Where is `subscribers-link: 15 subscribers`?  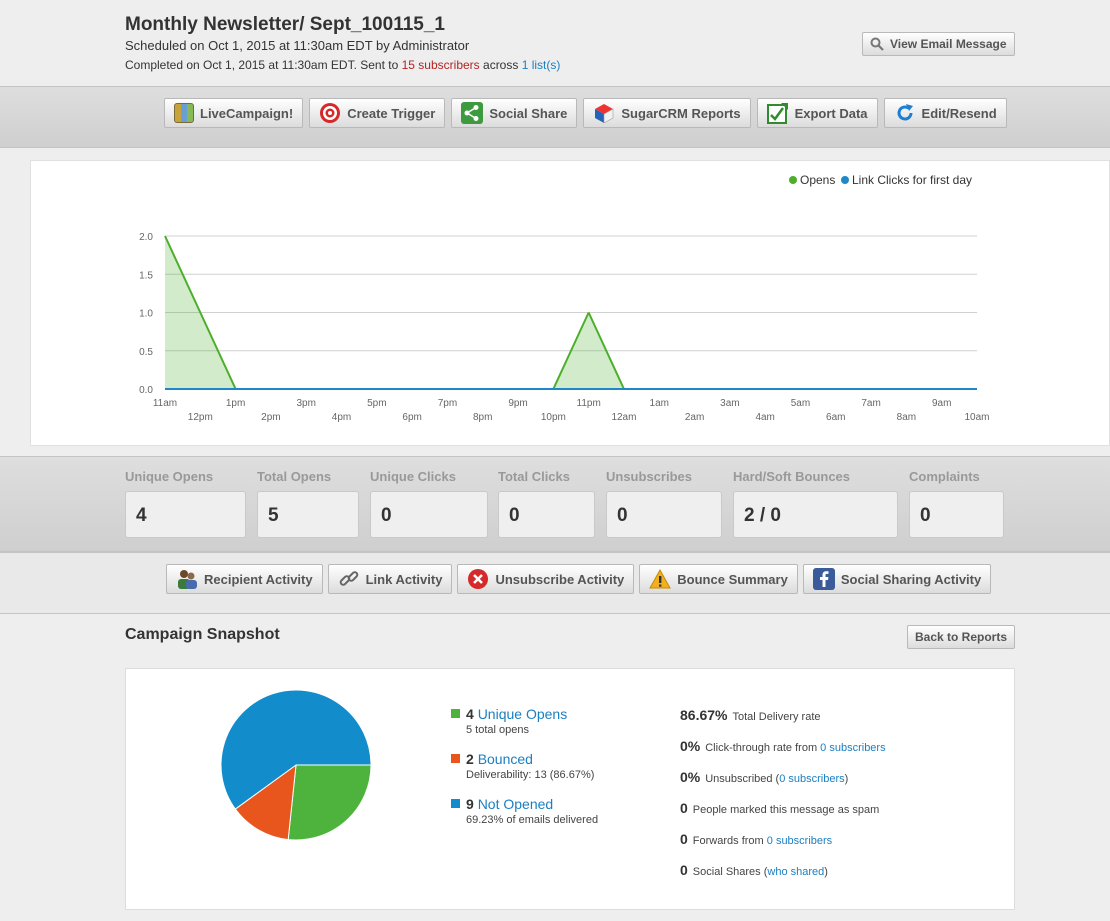
subscribers-link: 15 subscribers is located at coordinates (441, 65).